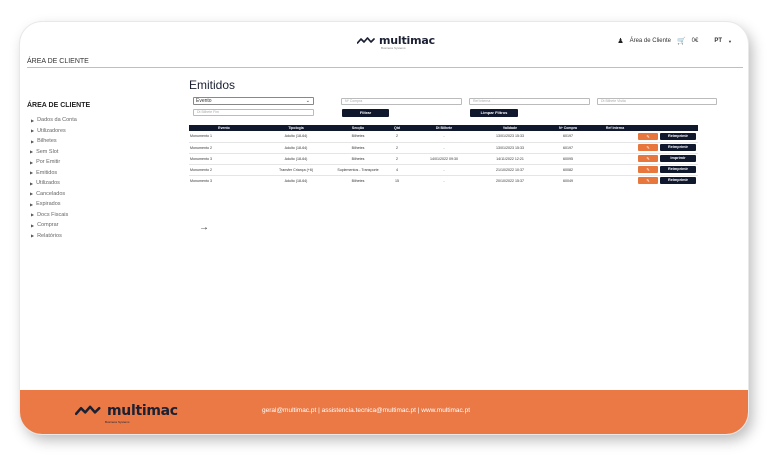 The image size is (768, 457). Describe the element at coordinates (253, 112) in the screenshot. I see `end-date-input: Dt Bilhete Fim` at that location.